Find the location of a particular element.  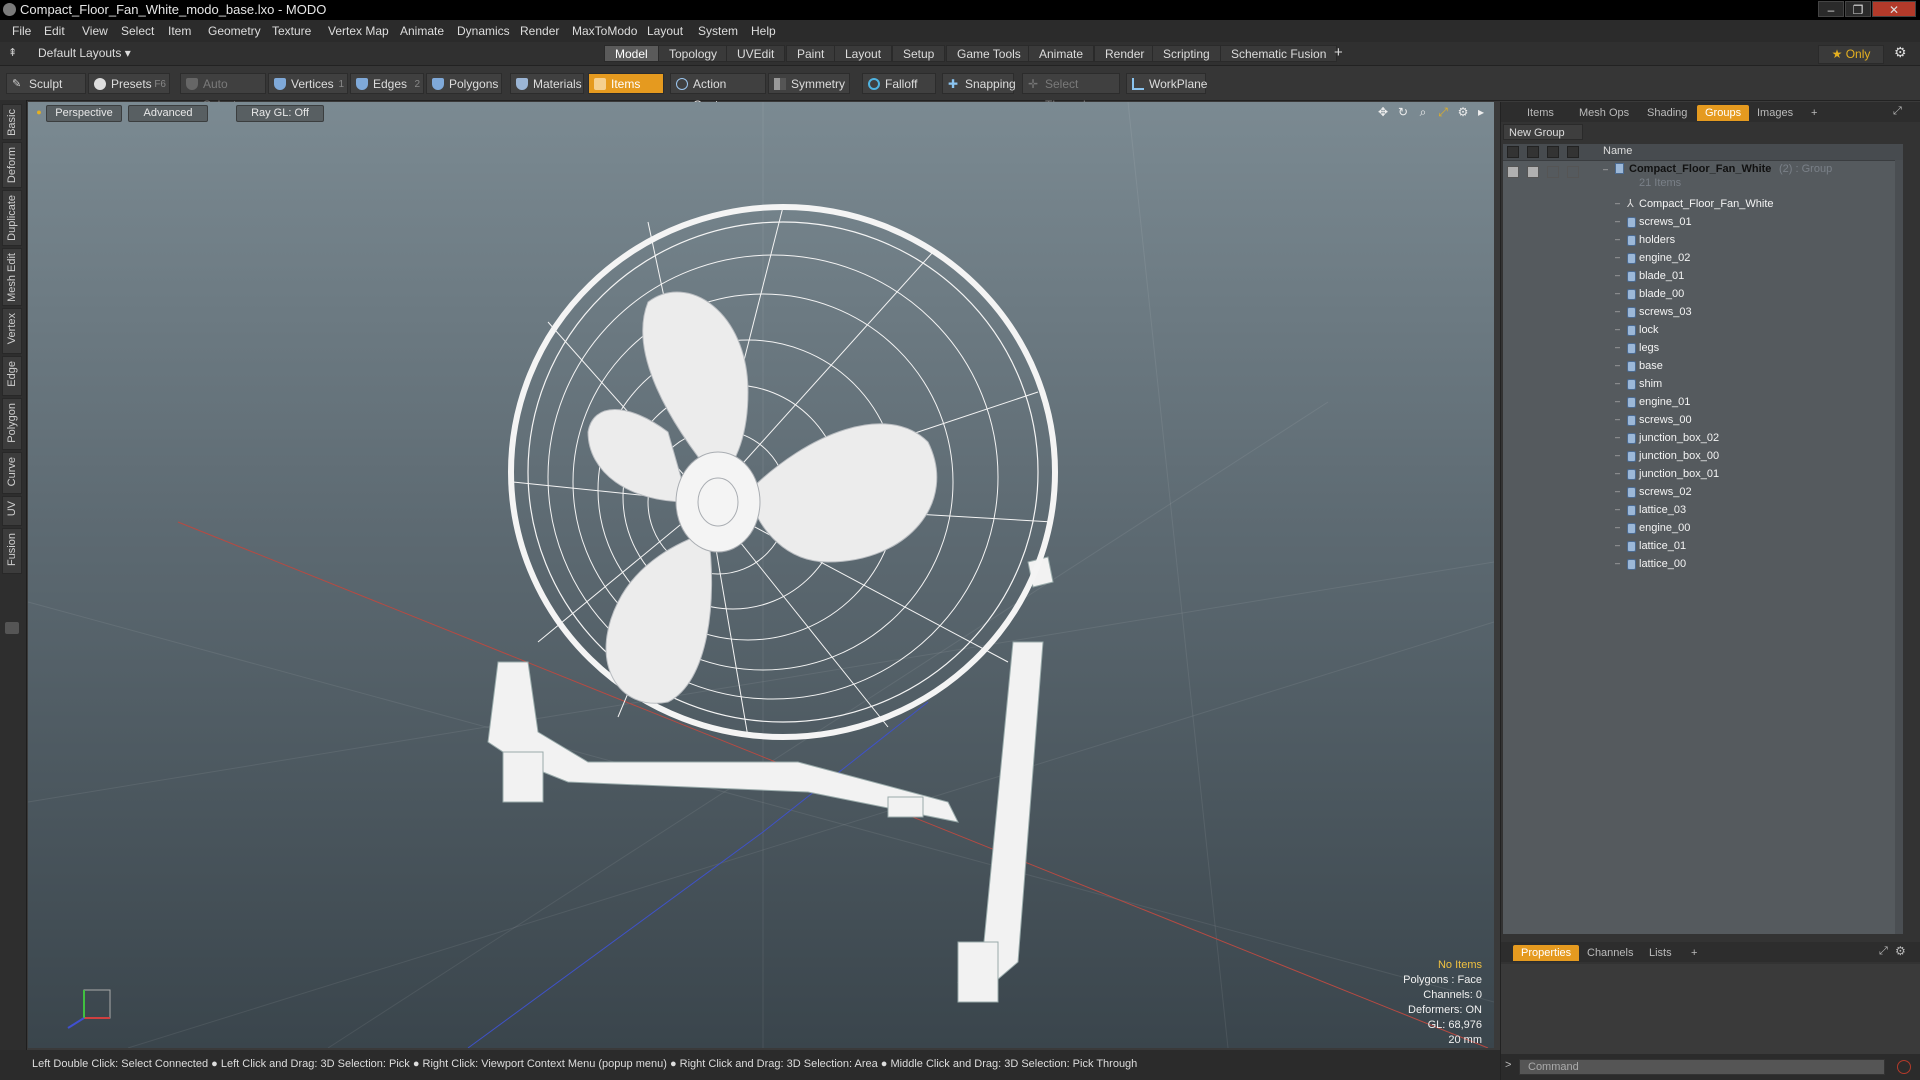

menu-geometry: Geometry is located at coordinates (234, 31).